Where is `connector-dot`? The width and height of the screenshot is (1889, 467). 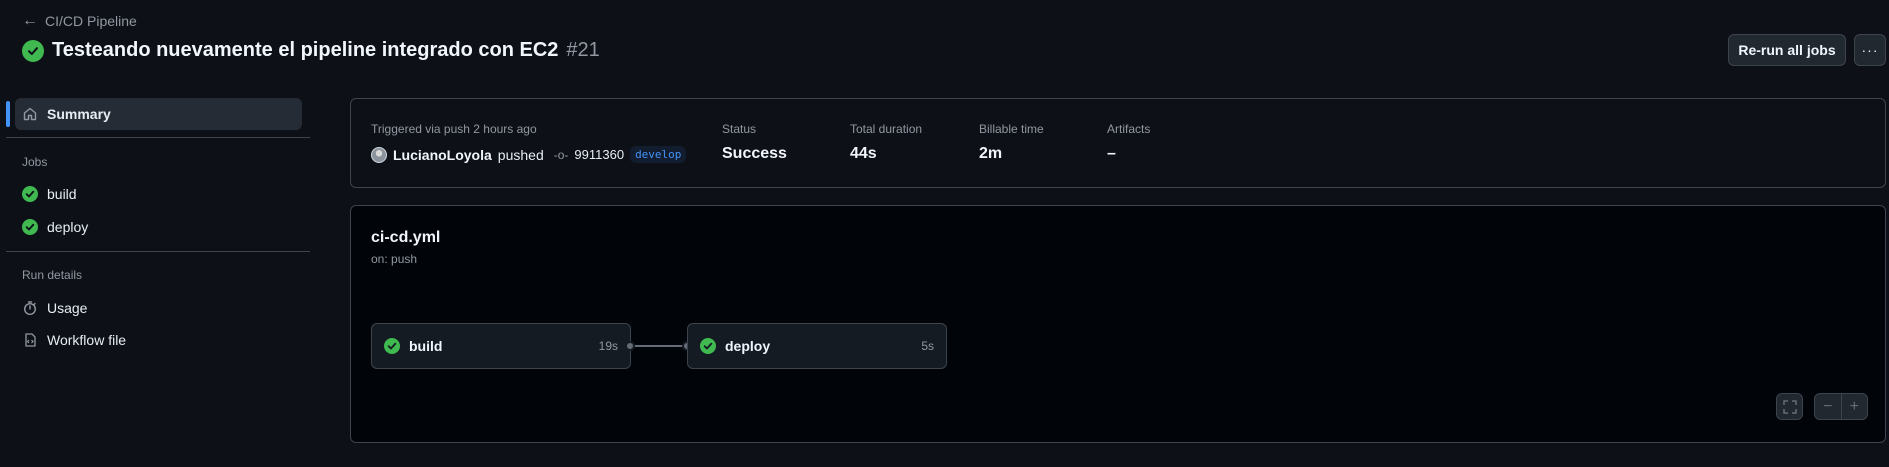
connector-dot is located at coordinates (630, 346).